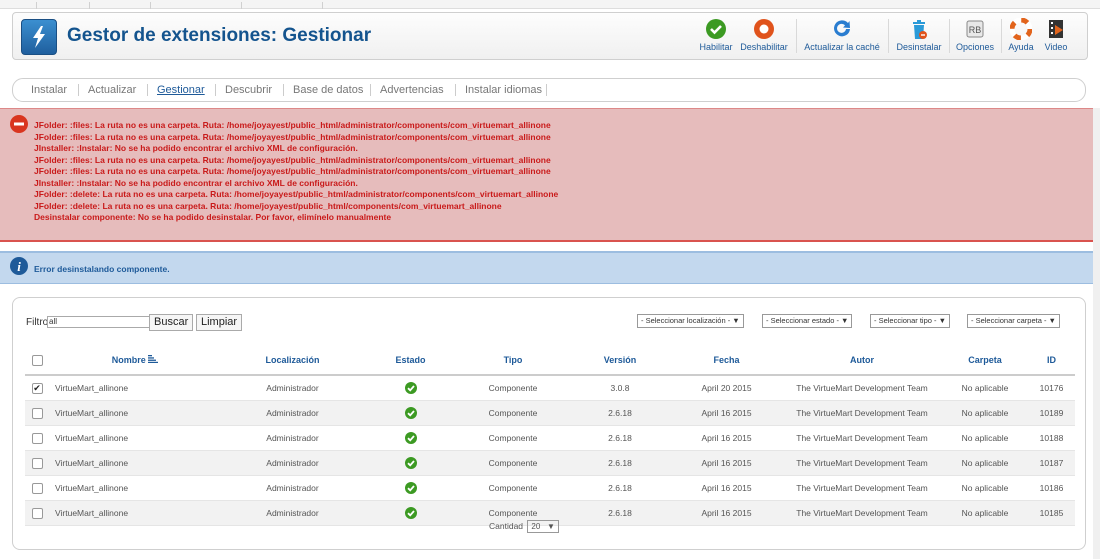 Image resolution: width=1100 pixels, height=559 pixels. I want to click on uninstall-button: Desinstalar, so click(919, 36).